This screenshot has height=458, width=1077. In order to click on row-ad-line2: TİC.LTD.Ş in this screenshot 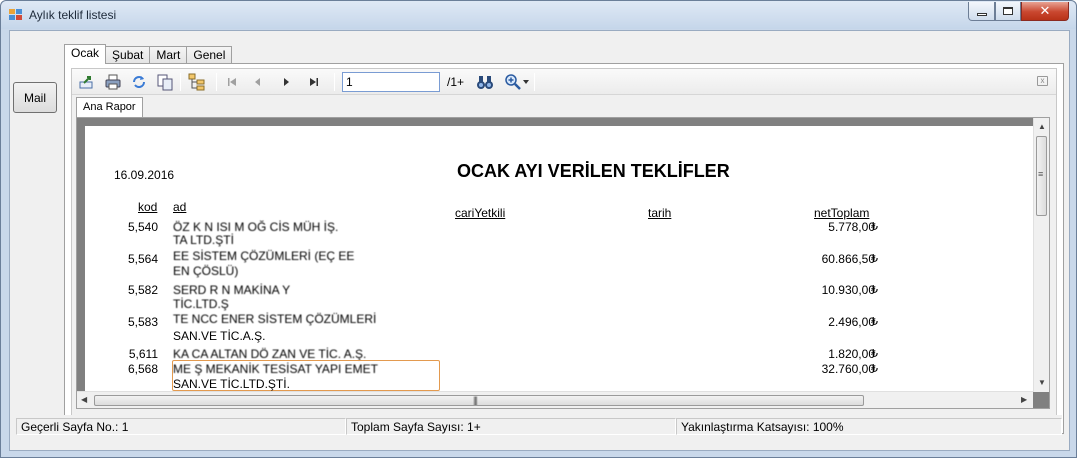, I will do `click(201, 304)`.